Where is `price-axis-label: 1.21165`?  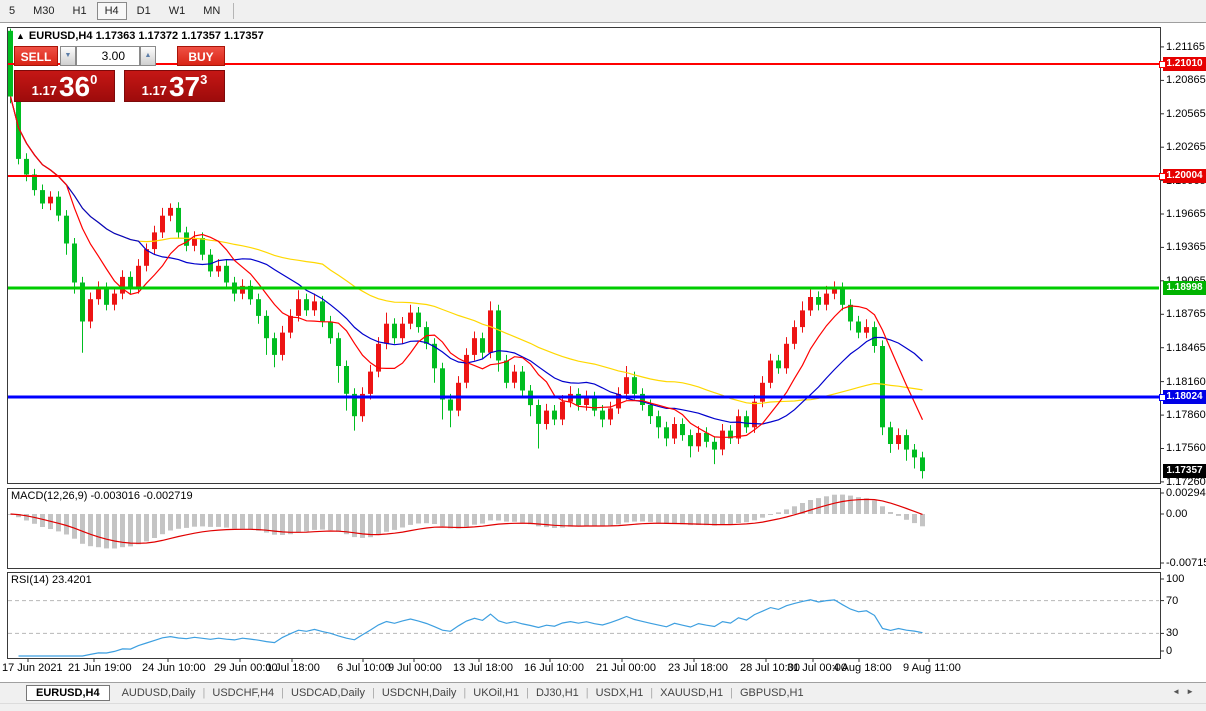
price-axis-label: 1.21165 is located at coordinates (1185, 47).